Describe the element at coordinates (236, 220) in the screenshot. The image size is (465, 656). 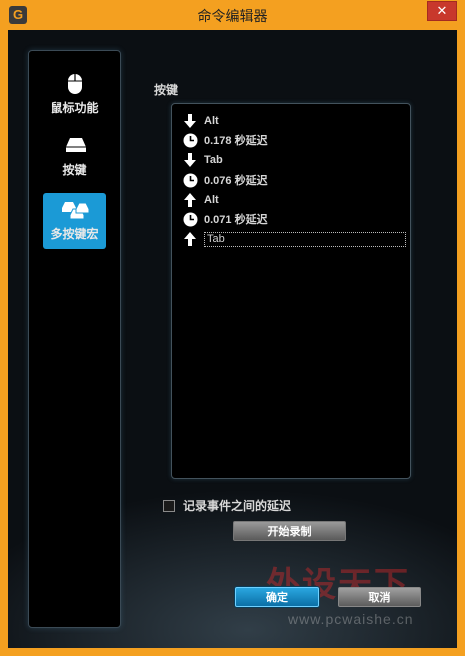
I see `event-text: 0.071 秒延迟` at that location.